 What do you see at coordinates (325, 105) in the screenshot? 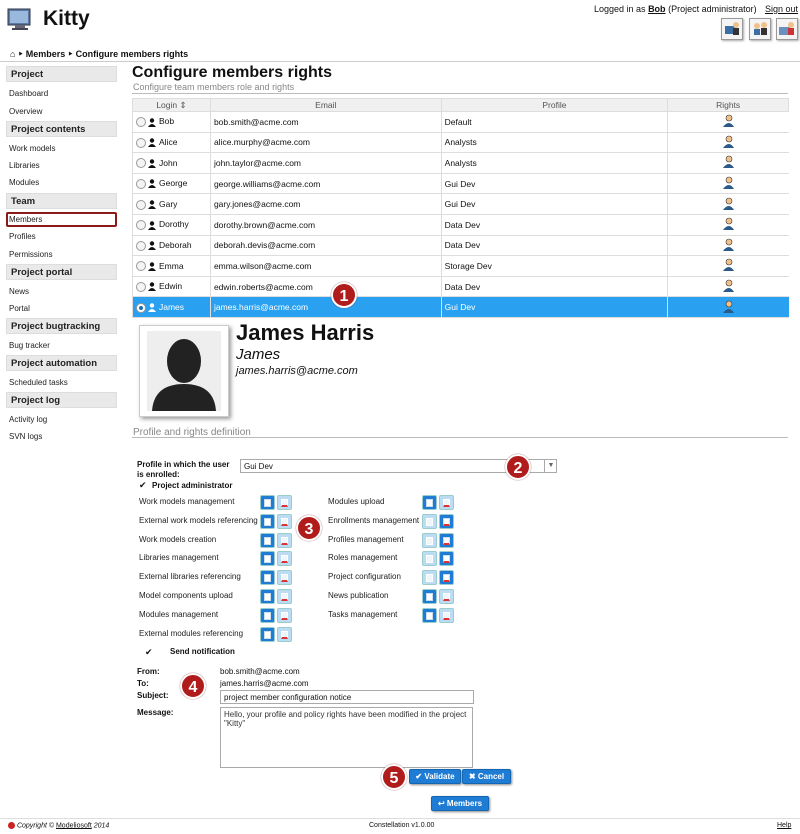
I see `col-header-email: Email` at bounding box center [325, 105].